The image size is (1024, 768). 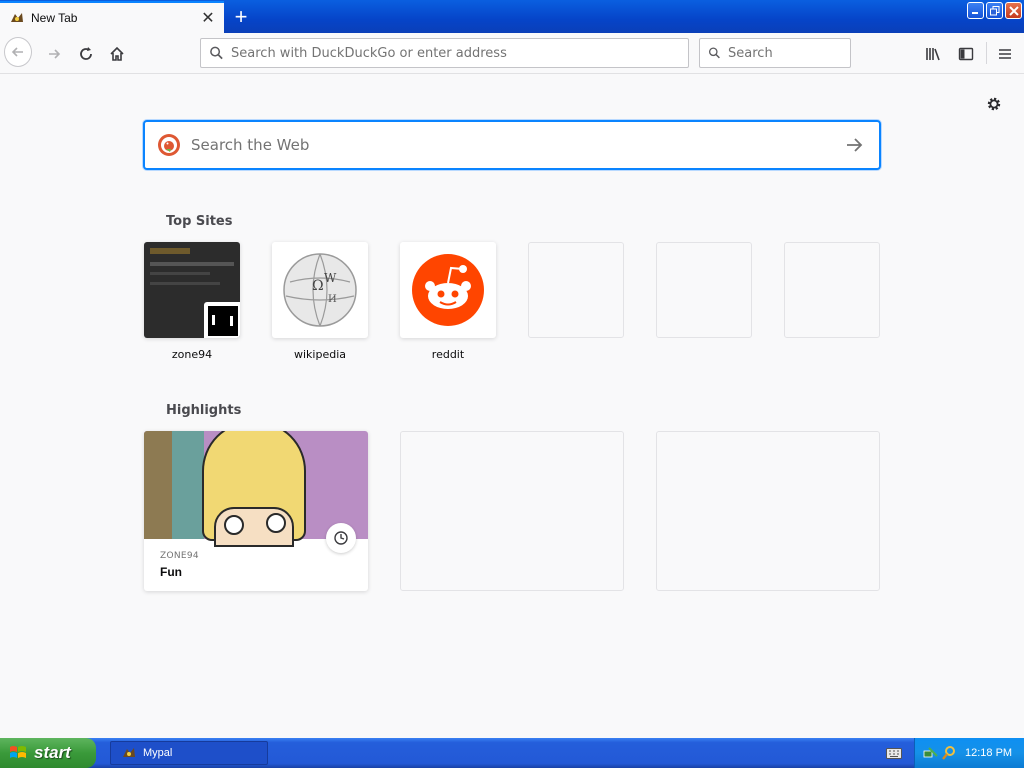 I want to click on window-controls, so click(x=994, y=10).